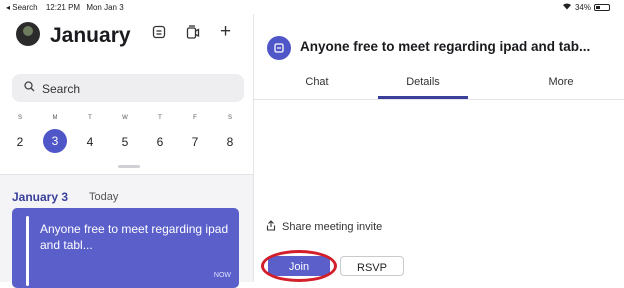  Describe the element at coordinates (299, 266) in the screenshot. I see `join-button: Join` at that location.